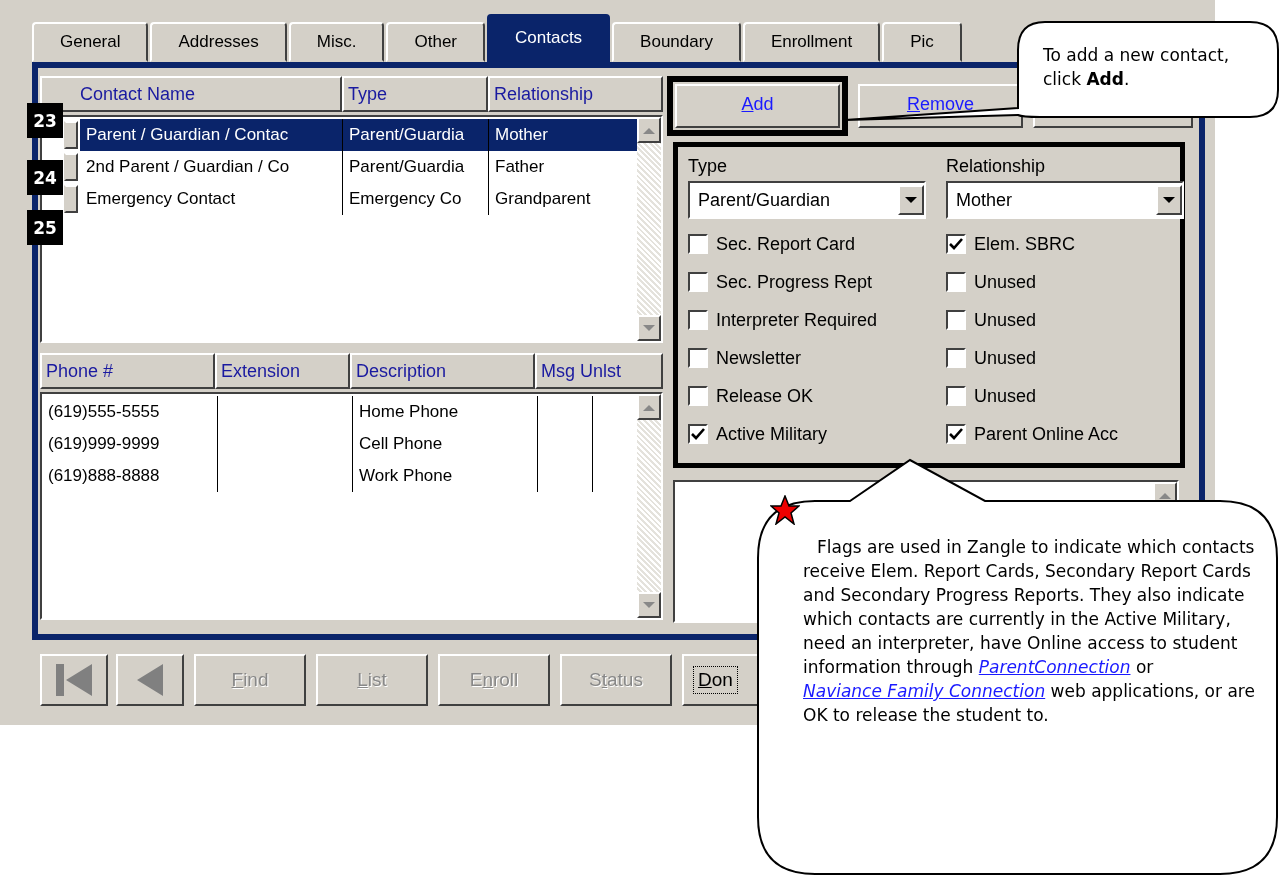 The width and height of the screenshot is (1280, 878). What do you see at coordinates (104, 444) in the screenshot?
I see `table-cell-text: (619)999-9999` at bounding box center [104, 444].